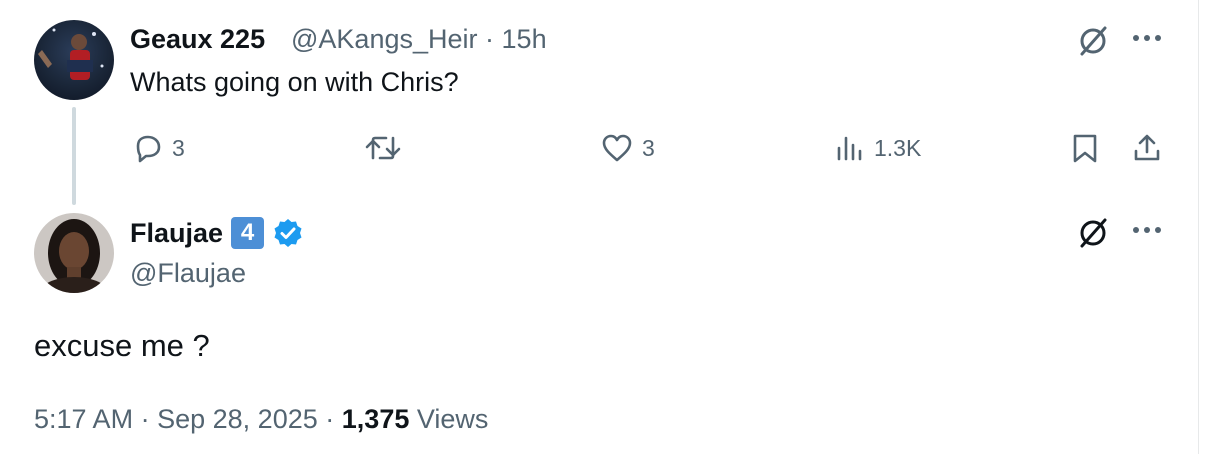 Image resolution: width=1220 pixels, height=454 pixels. I want to click on tweet-author: Flaujae 4, so click(217, 233).